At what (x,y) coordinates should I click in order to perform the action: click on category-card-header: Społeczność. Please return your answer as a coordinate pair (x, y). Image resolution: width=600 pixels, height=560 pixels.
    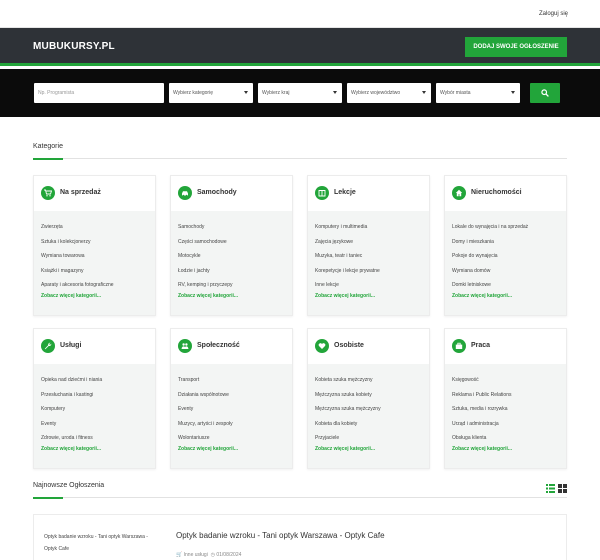
    Looking at the image, I should click on (231, 346).